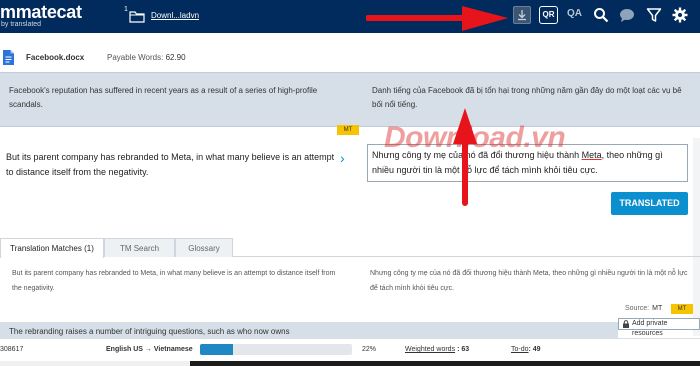  What do you see at coordinates (55, 57) in the screenshot?
I see `file-name: Facebook.docx` at bounding box center [55, 57].